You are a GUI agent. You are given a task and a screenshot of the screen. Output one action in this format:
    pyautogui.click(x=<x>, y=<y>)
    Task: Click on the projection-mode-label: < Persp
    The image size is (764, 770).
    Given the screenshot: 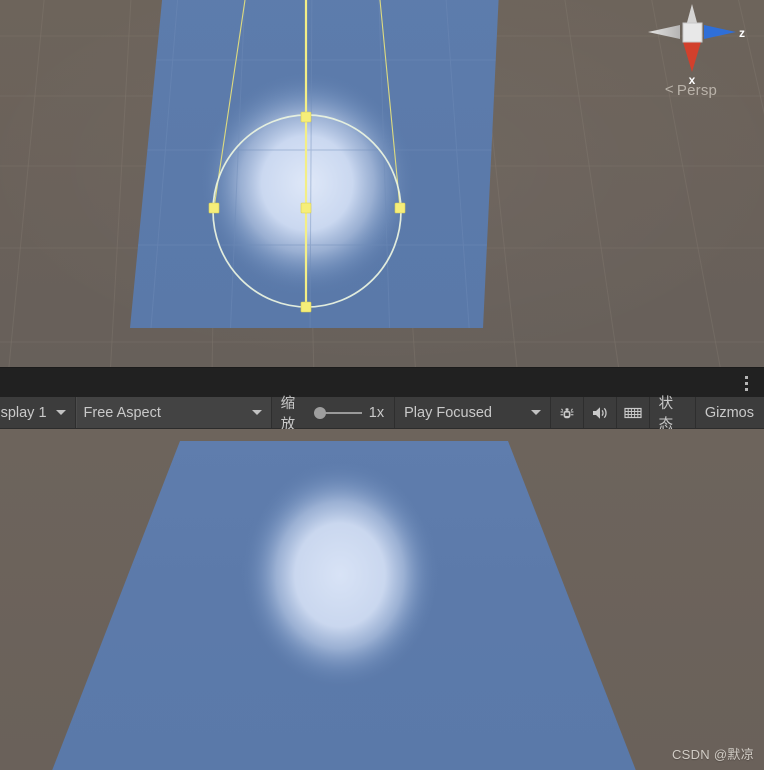 What is the action you would take?
    pyautogui.click(x=691, y=90)
    